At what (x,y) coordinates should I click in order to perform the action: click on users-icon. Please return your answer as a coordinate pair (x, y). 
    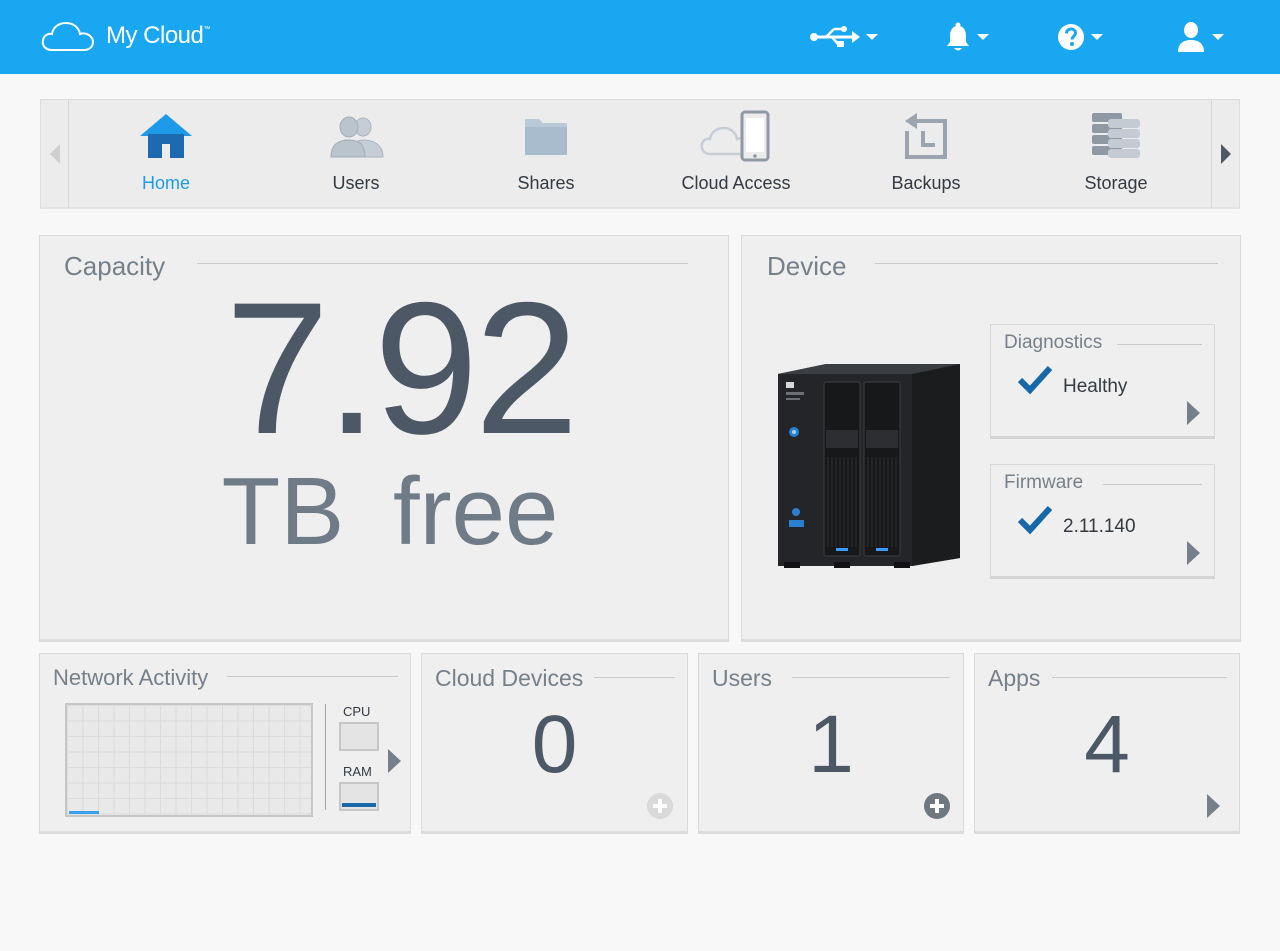
    Looking at the image, I should click on (357, 137).